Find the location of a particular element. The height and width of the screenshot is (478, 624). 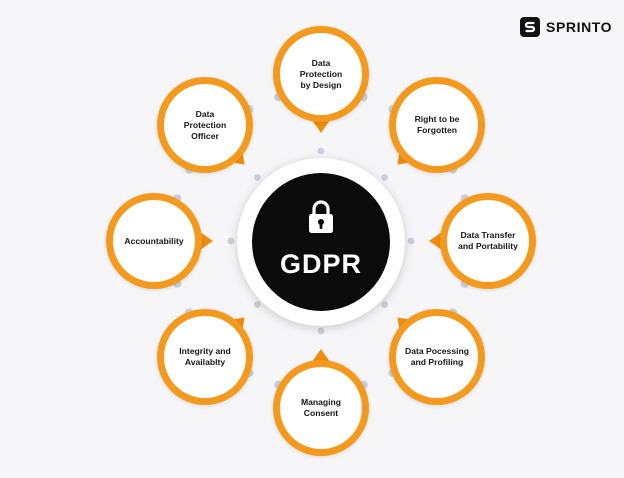

principle-node-integrity: Integrity and Availablty is located at coordinates (205, 357).